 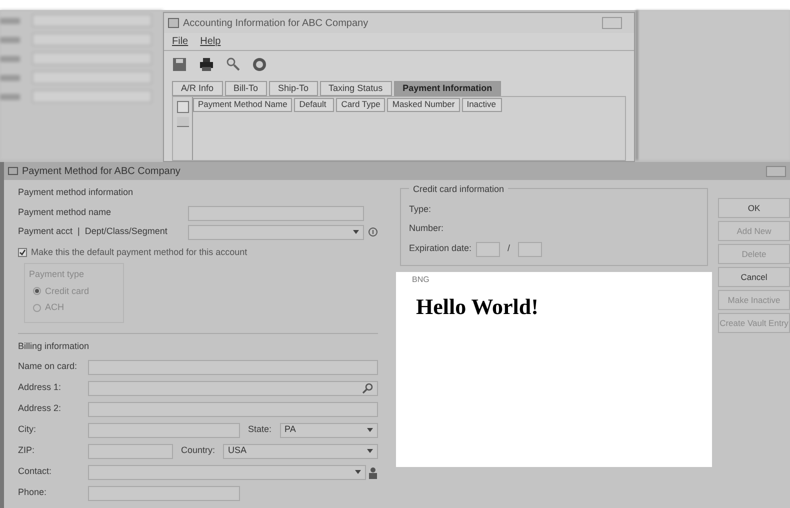 What do you see at coordinates (356, 88) in the screenshot?
I see `tab: Taxing Status` at bounding box center [356, 88].